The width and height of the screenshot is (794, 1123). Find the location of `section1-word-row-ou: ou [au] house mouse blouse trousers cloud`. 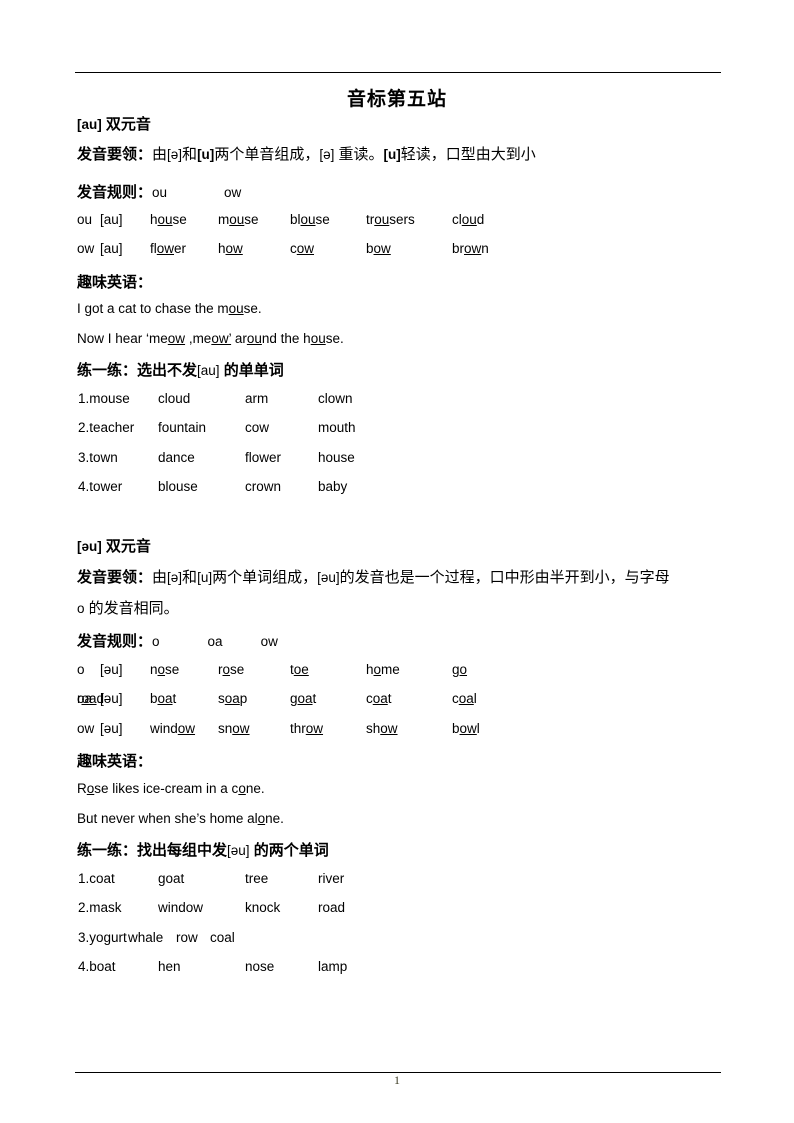

section1-word-row-ou: ou [au] house mouse blouse trousers cloud is located at coordinates (400, 221).